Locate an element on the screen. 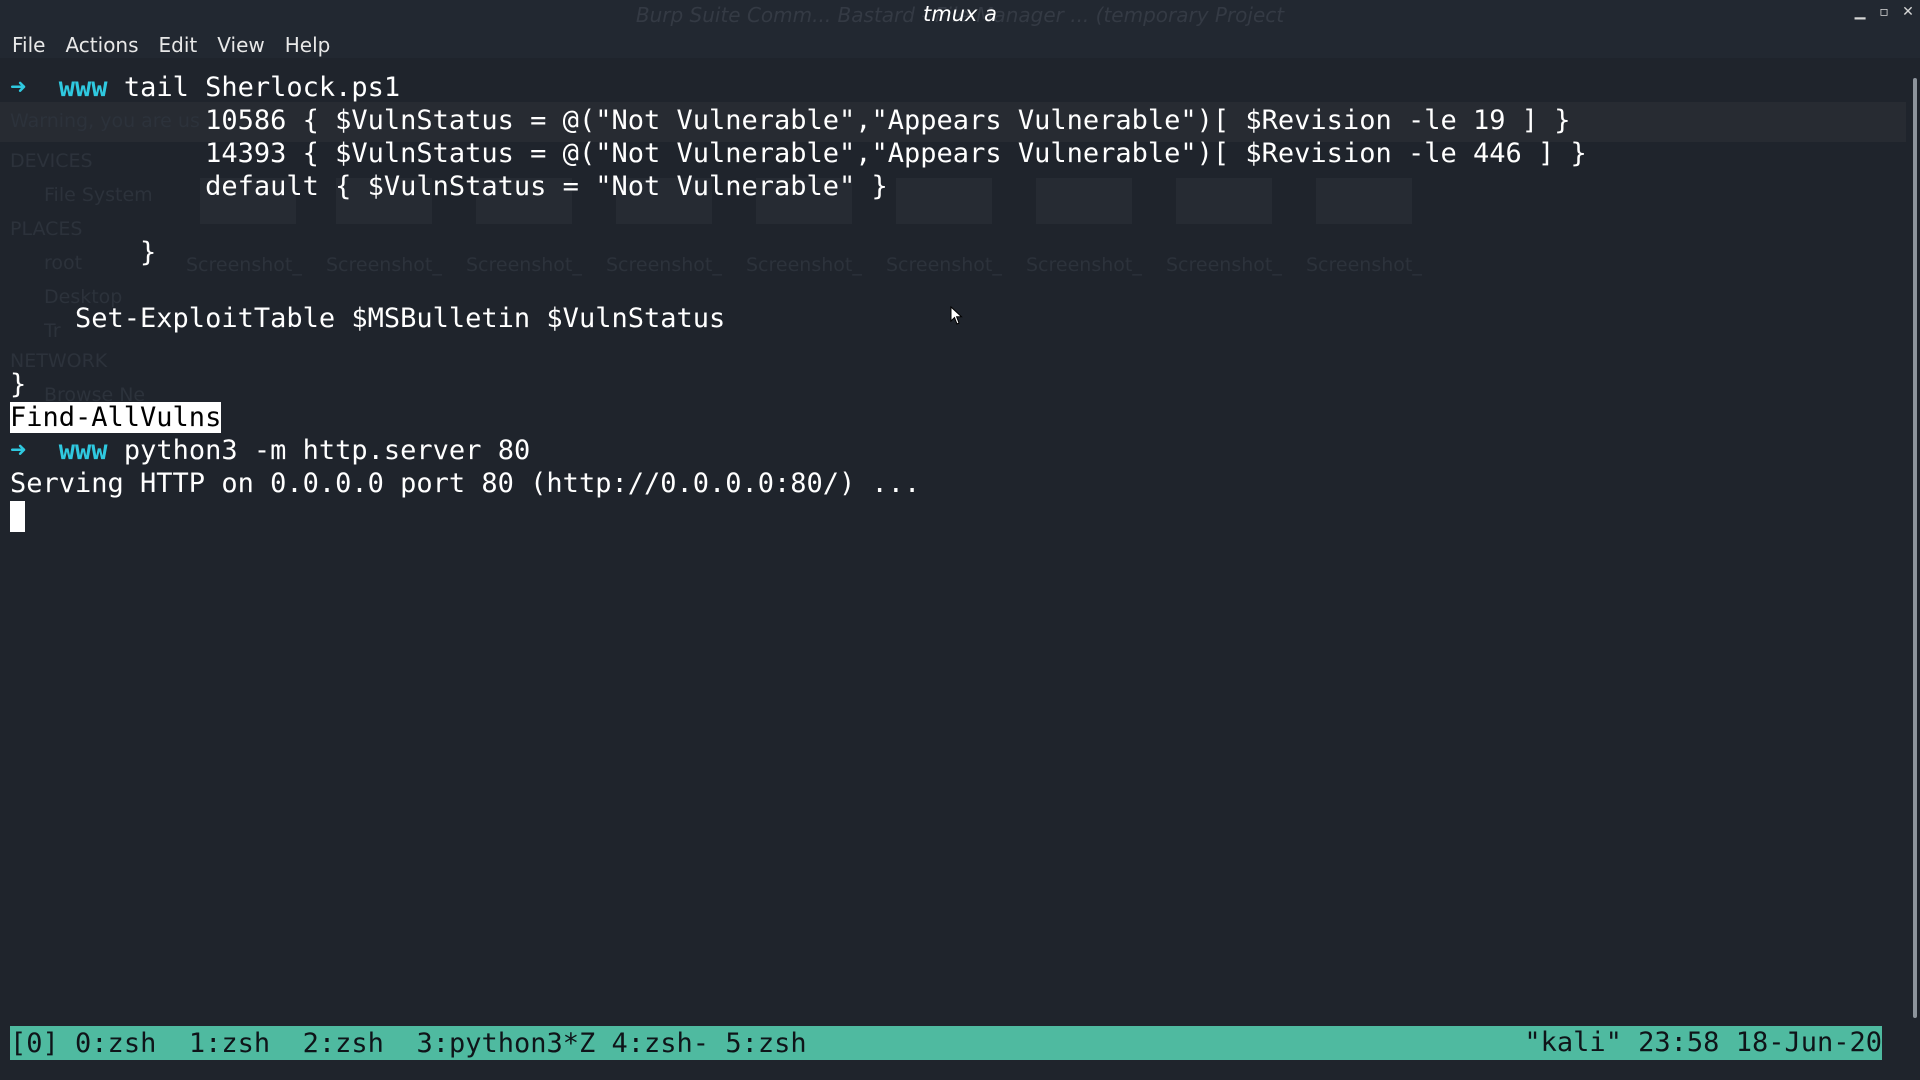 The height and width of the screenshot is (1080, 1920). window-controls: ▁ ▫ ✕ is located at coordinates (1884, 12).